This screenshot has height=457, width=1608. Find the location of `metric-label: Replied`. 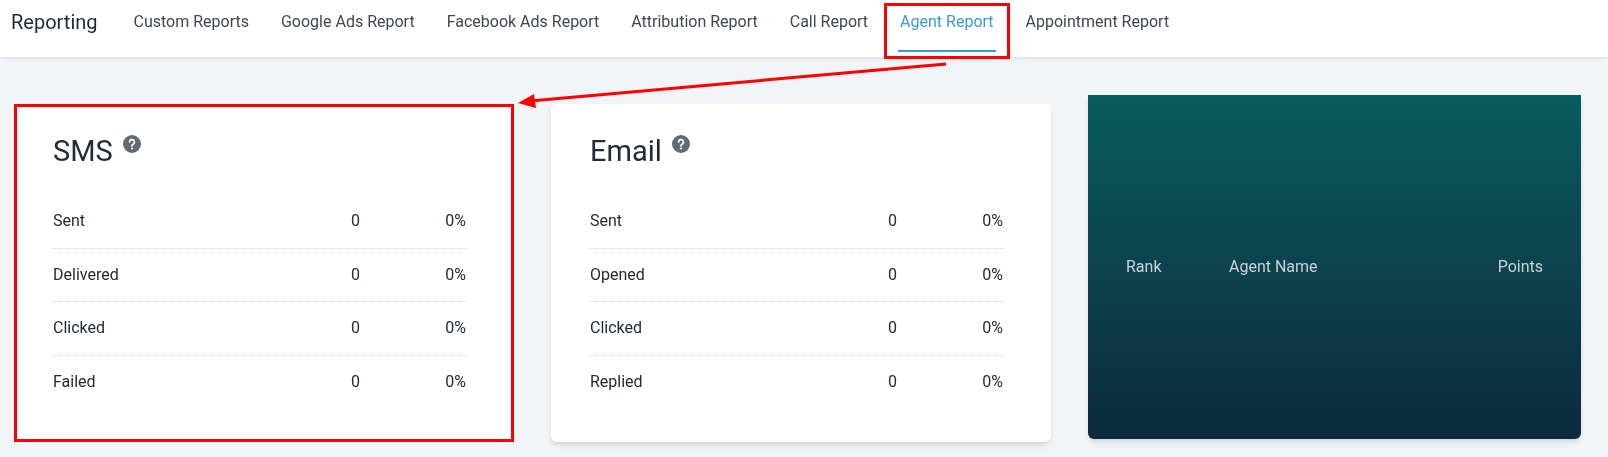

metric-label: Replied is located at coordinates (617, 382).